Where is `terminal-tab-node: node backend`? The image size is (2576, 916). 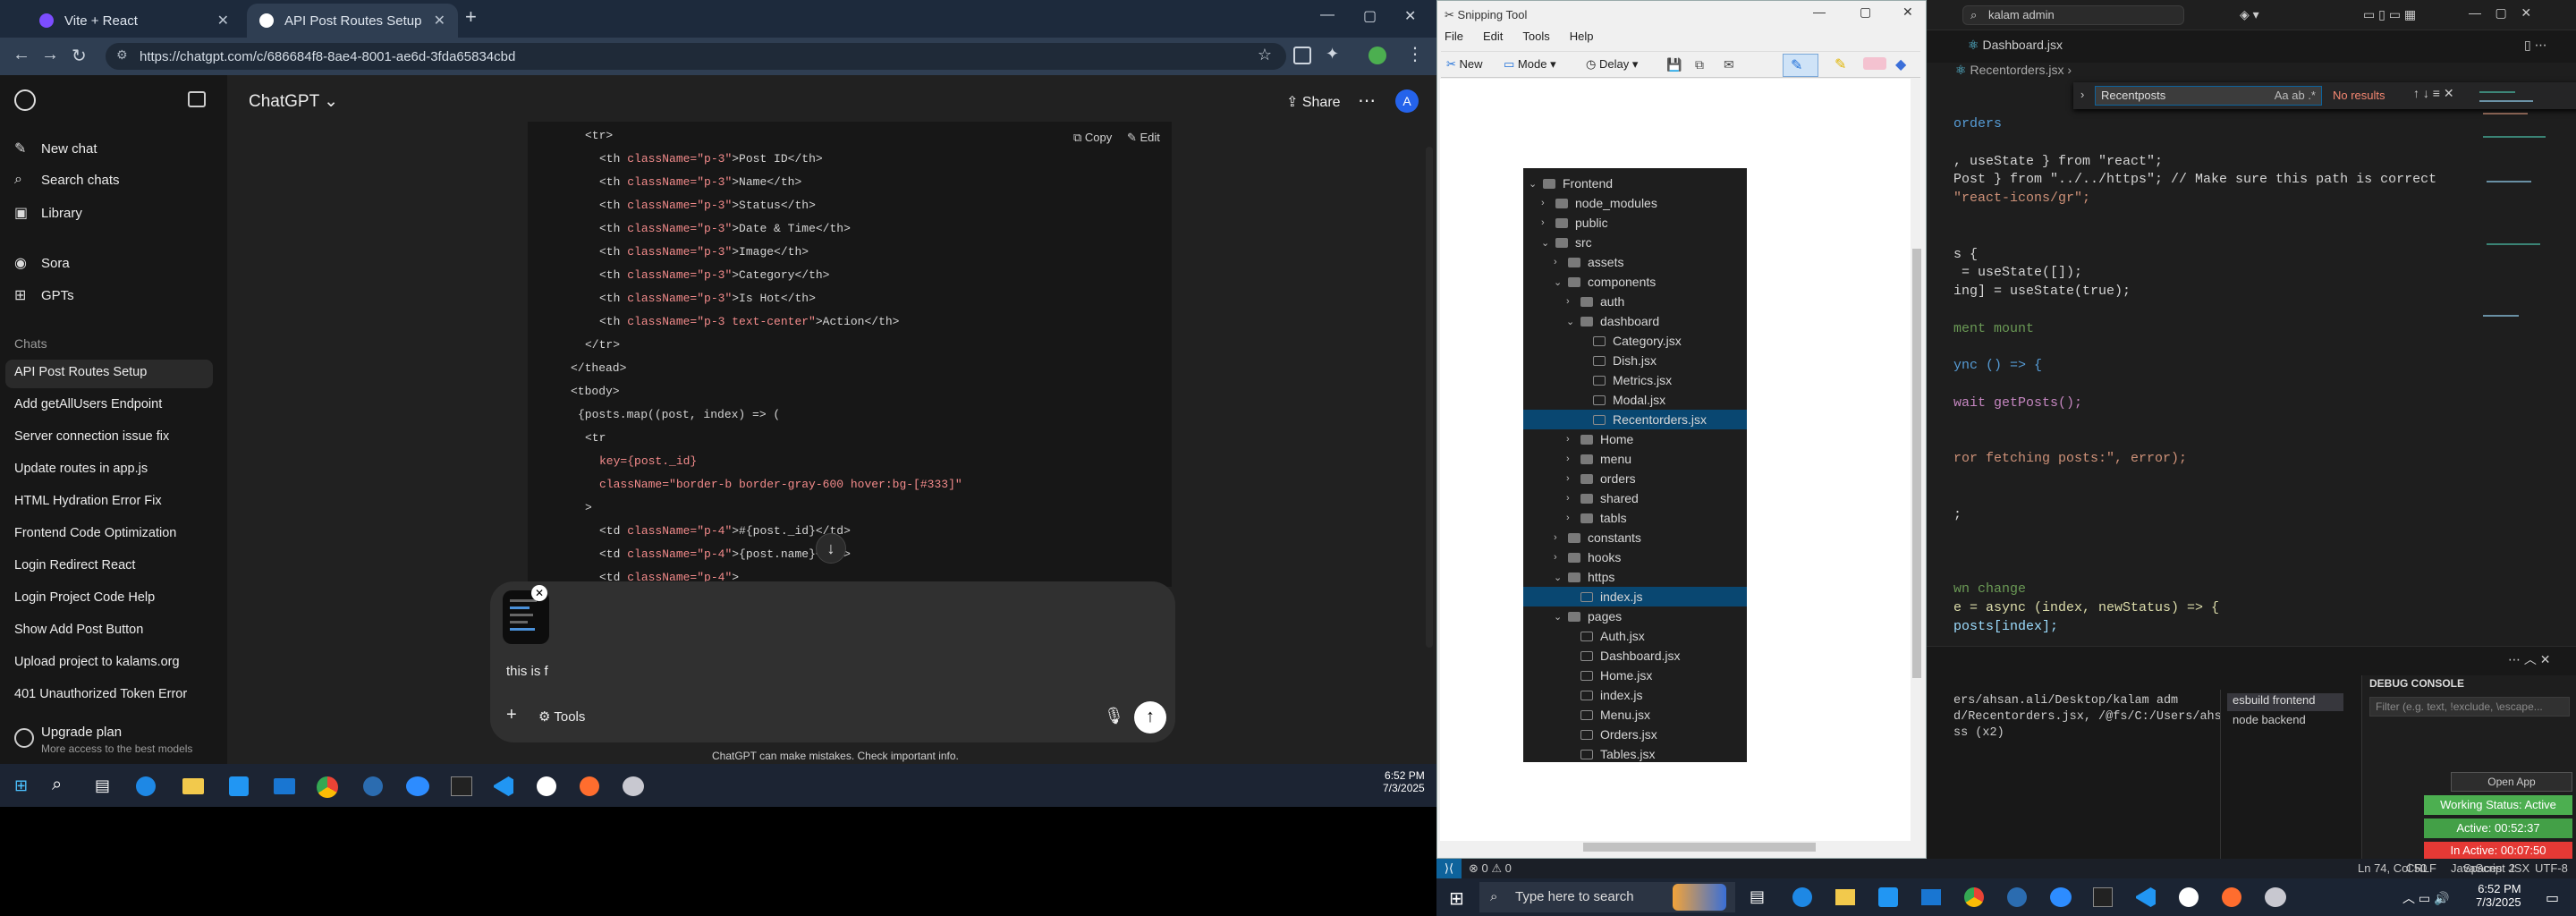
terminal-tab-node: node backend is located at coordinates (2285, 722).